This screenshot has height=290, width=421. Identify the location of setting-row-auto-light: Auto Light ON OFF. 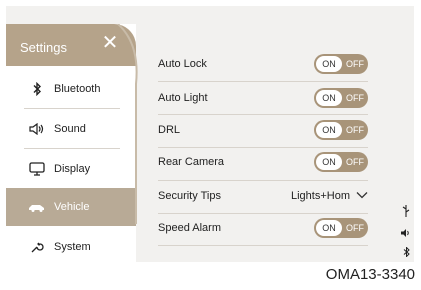
(263, 98).